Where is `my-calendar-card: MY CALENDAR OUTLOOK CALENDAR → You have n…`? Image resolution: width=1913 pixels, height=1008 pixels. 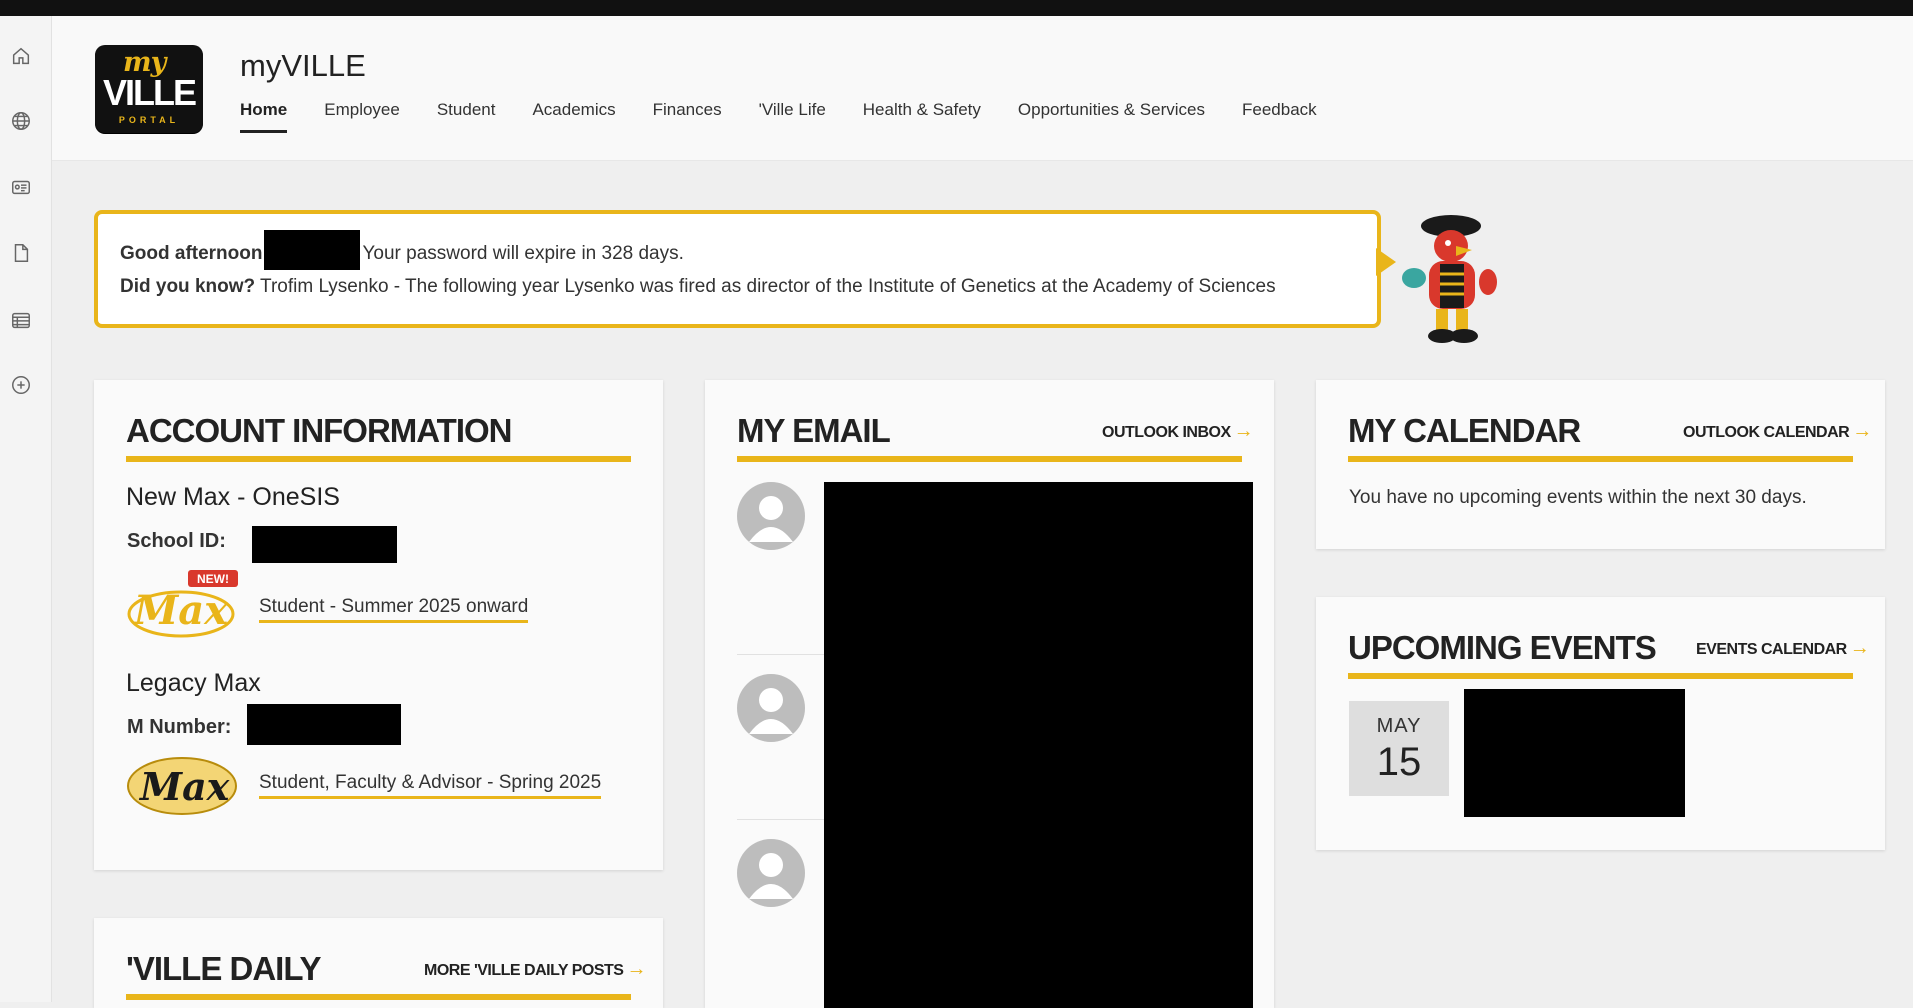
my-calendar-card: MY CALENDAR OUTLOOK CALENDAR → You have n… is located at coordinates (1600, 464).